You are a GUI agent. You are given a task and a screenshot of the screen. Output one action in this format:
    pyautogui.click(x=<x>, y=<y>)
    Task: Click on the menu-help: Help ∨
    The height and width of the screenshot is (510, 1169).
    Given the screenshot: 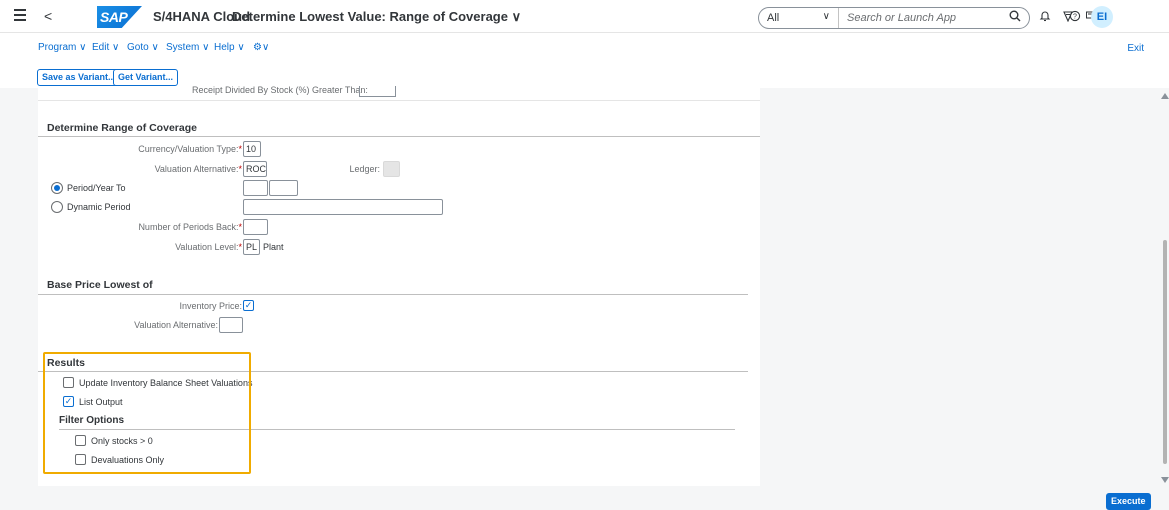 What is the action you would take?
    pyautogui.click(x=229, y=47)
    